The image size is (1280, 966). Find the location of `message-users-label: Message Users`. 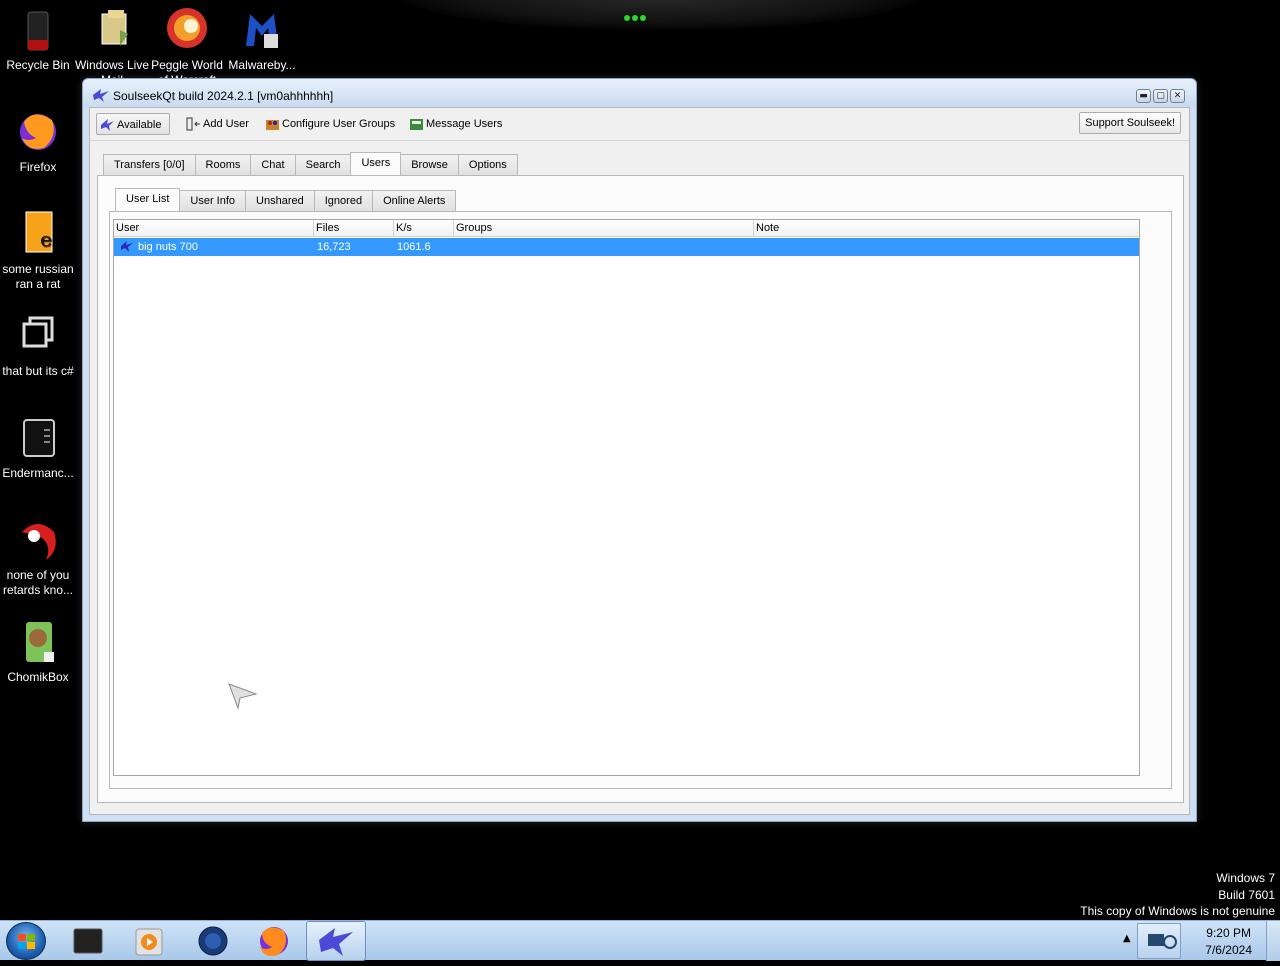

message-users-label: Message Users is located at coordinates (464, 124).